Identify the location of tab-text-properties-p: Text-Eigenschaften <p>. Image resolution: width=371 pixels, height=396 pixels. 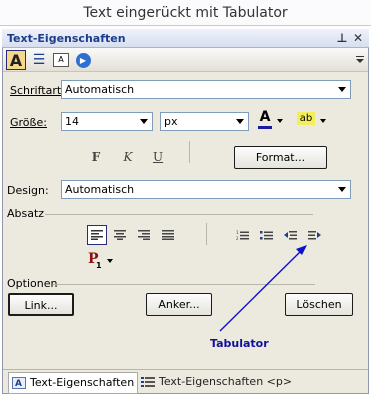
(216, 382).